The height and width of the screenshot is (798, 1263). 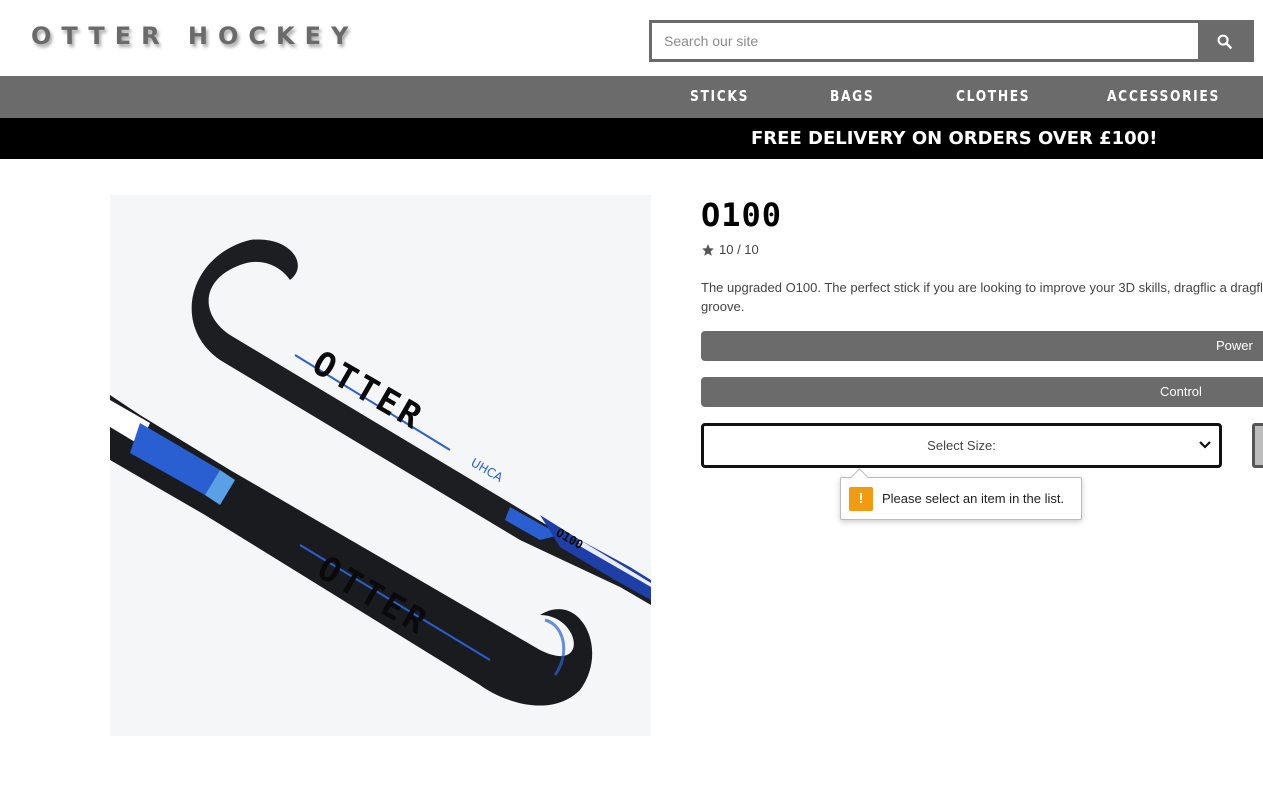 What do you see at coordinates (742, 215) in the screenshot?
I see `product-title: O100` at bounding box center [742, 215].